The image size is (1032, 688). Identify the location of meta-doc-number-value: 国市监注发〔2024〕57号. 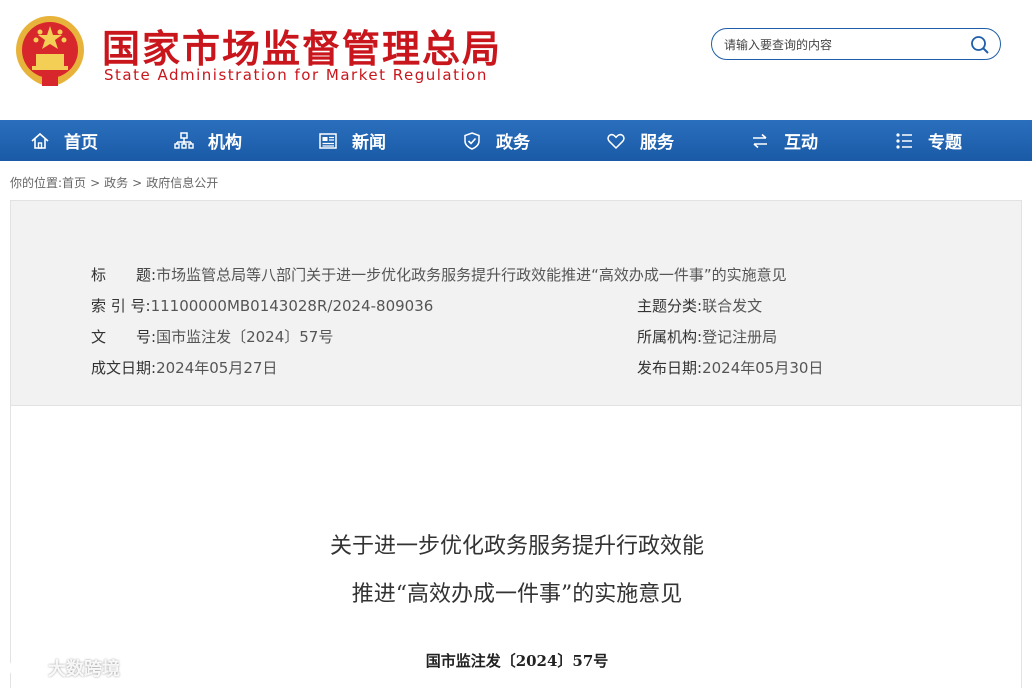
(244, 337).